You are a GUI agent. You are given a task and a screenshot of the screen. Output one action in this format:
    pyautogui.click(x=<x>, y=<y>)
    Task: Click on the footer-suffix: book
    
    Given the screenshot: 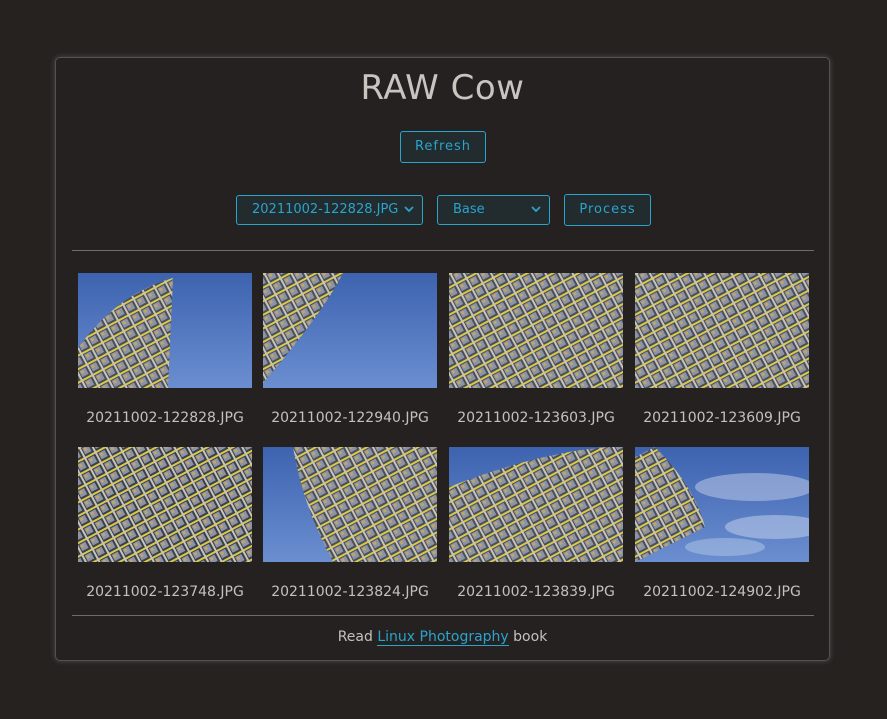 What is the action you would take?
    pyautogui.click(x=530, y=637)
    